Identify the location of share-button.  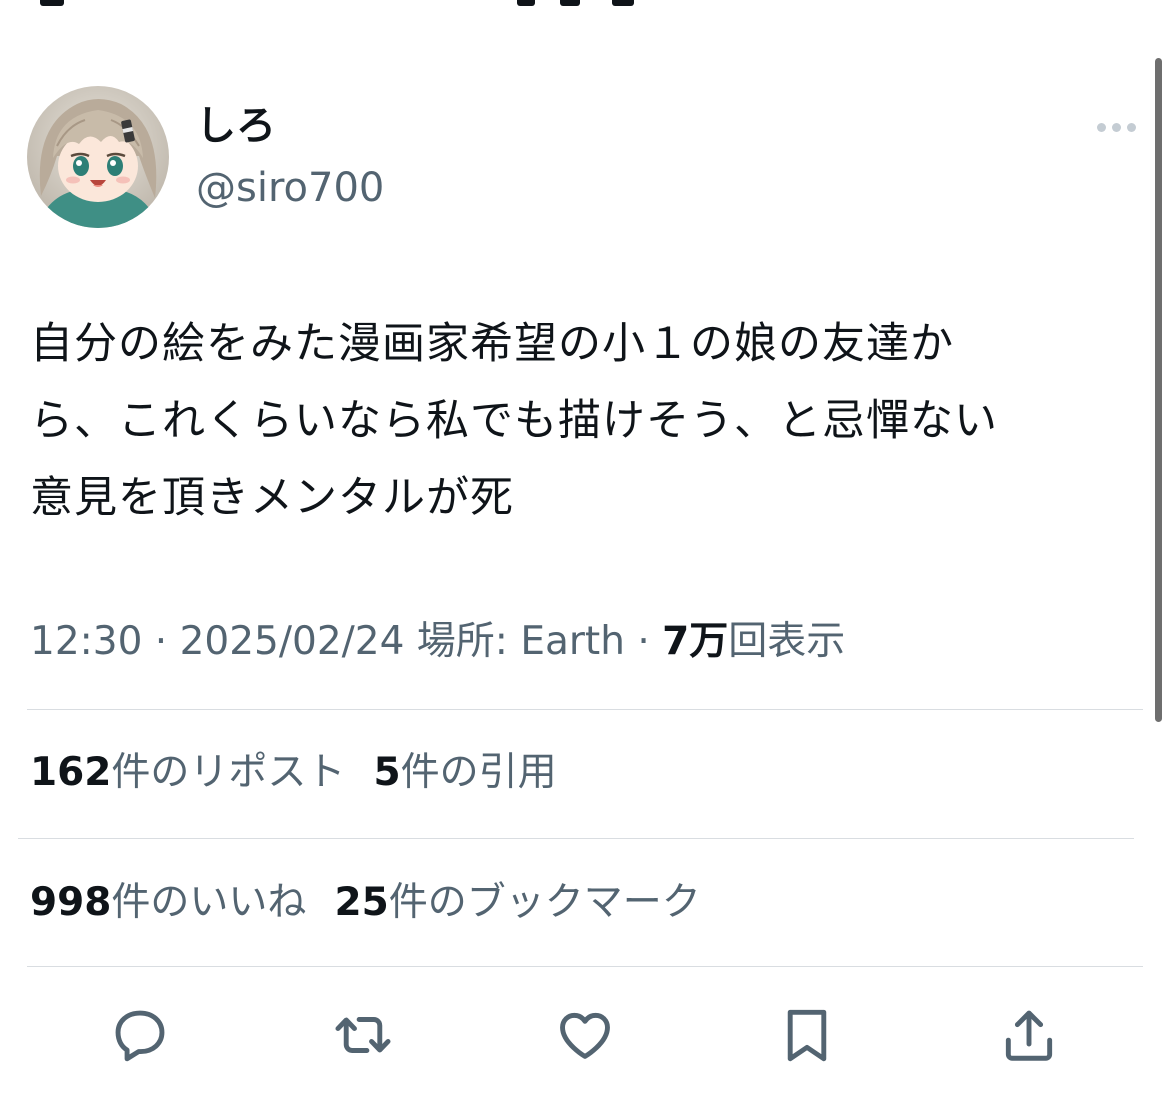
(1029, 1035).